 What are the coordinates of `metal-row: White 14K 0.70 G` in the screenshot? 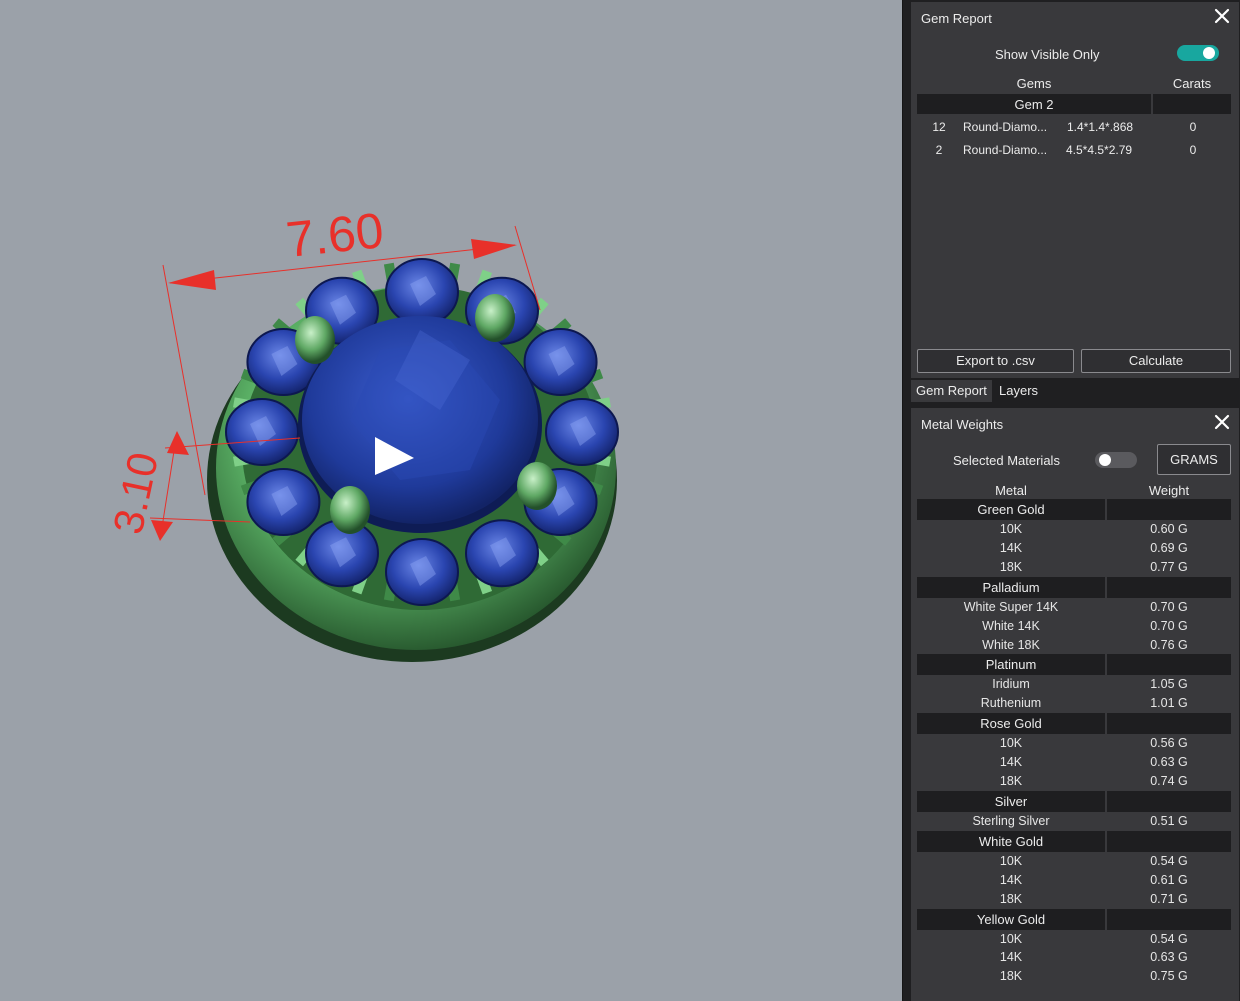 It's located at (1074, 626).